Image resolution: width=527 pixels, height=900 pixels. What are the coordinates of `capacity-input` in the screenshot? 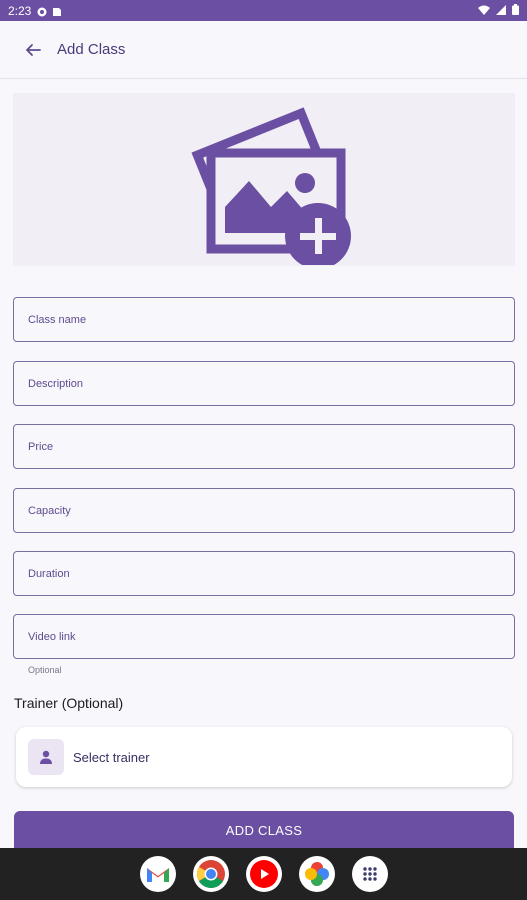 It's located at (271, 510).